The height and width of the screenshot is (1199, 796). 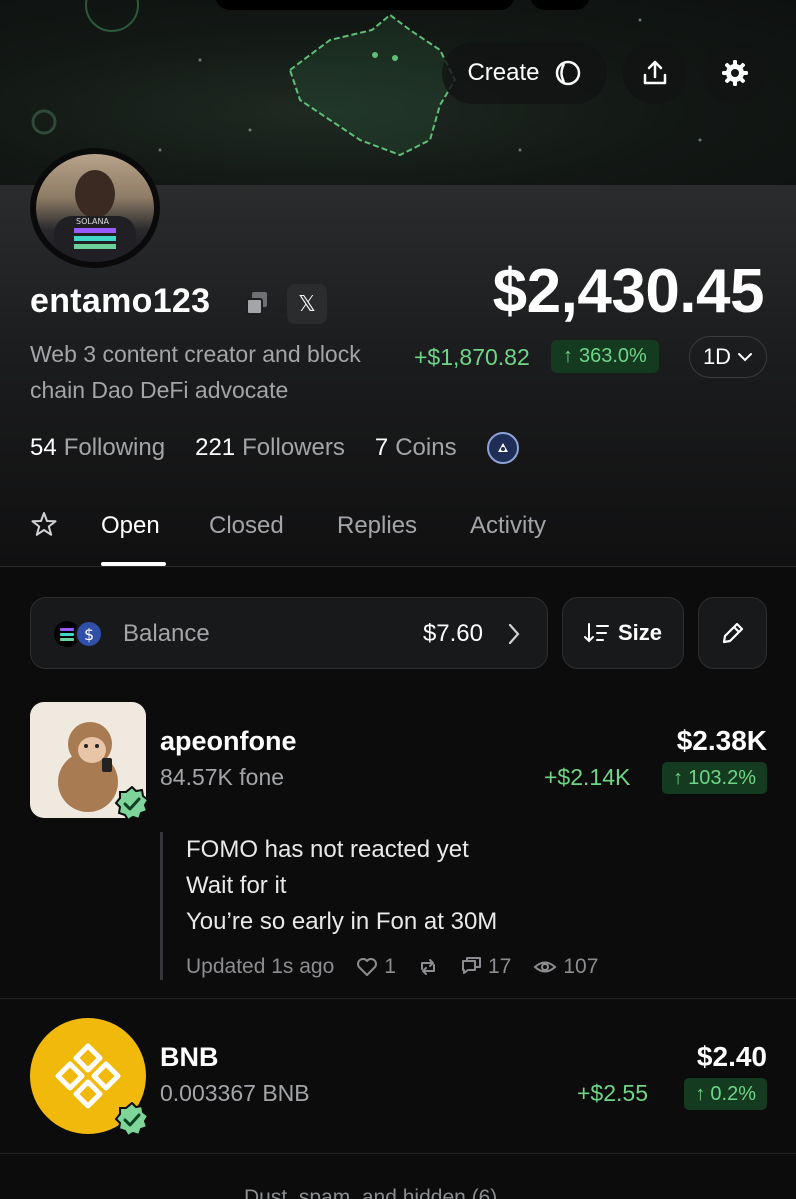 I want to click on apeonfone-coin-image, so click(x=90, y=762).